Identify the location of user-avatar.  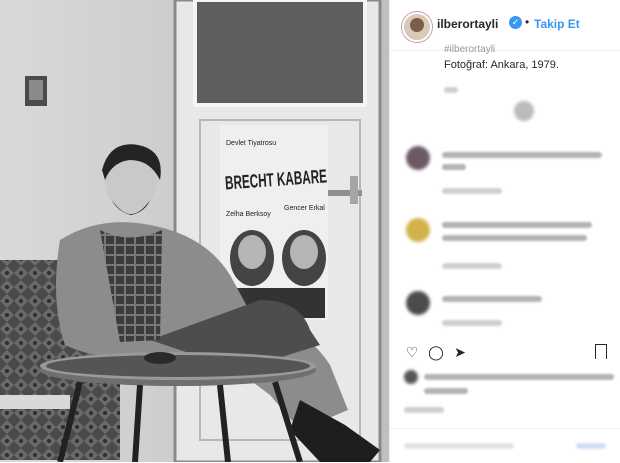
(417, 27).